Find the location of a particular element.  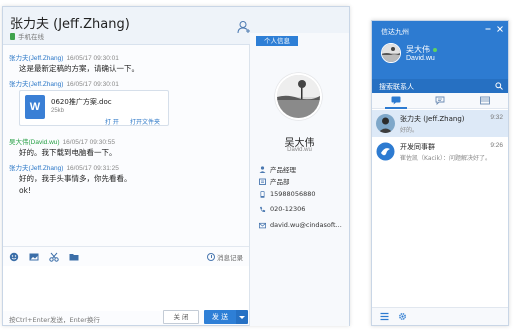

file-size: 25kb is located at coordinates (58, 111).